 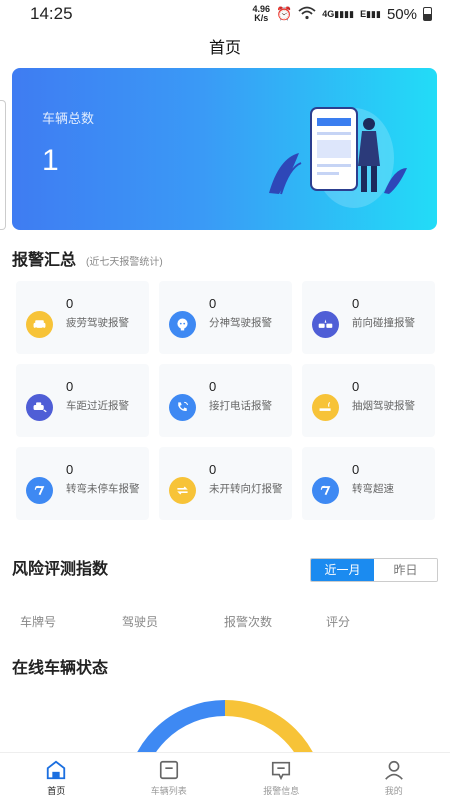 I want to click on signal-icon: 4G▮▮▮▮, so click(x=338, y=13).